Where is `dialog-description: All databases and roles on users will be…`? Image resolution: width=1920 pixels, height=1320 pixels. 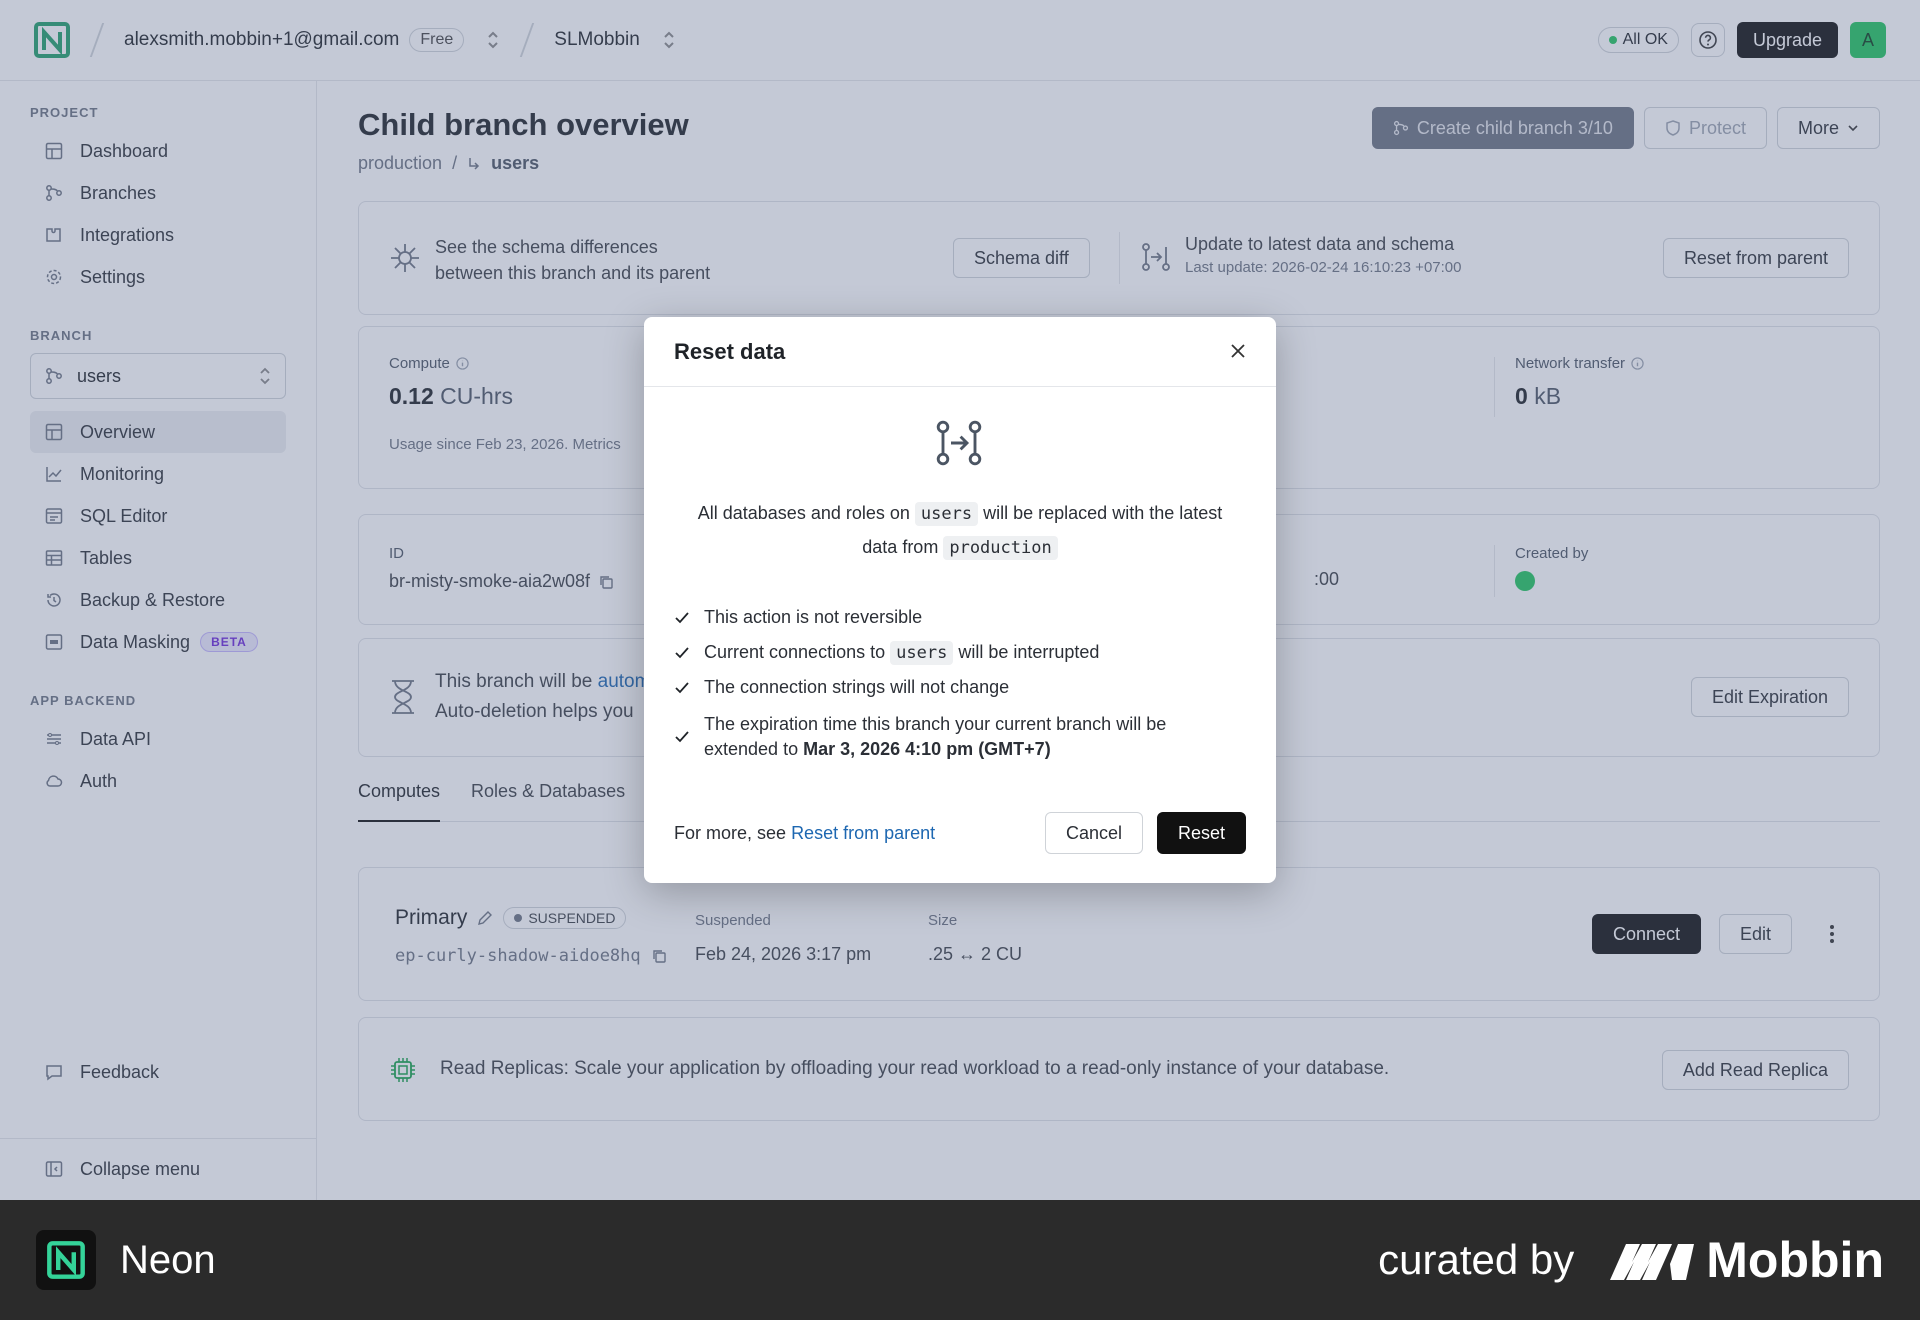 dialog-description: All databases and roles on users will be… is located at coordinates (960, 531).